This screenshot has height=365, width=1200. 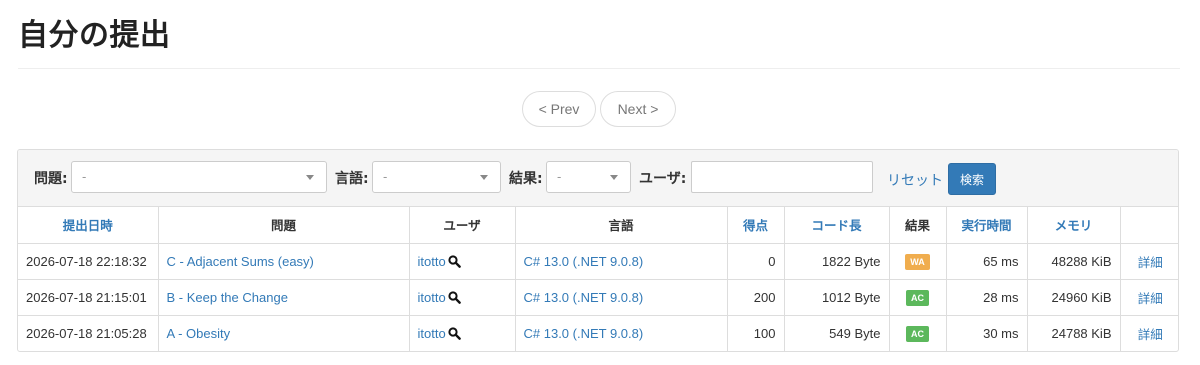 I want to click on problem-filter-label: 問題:, so click(x=51, y=179).